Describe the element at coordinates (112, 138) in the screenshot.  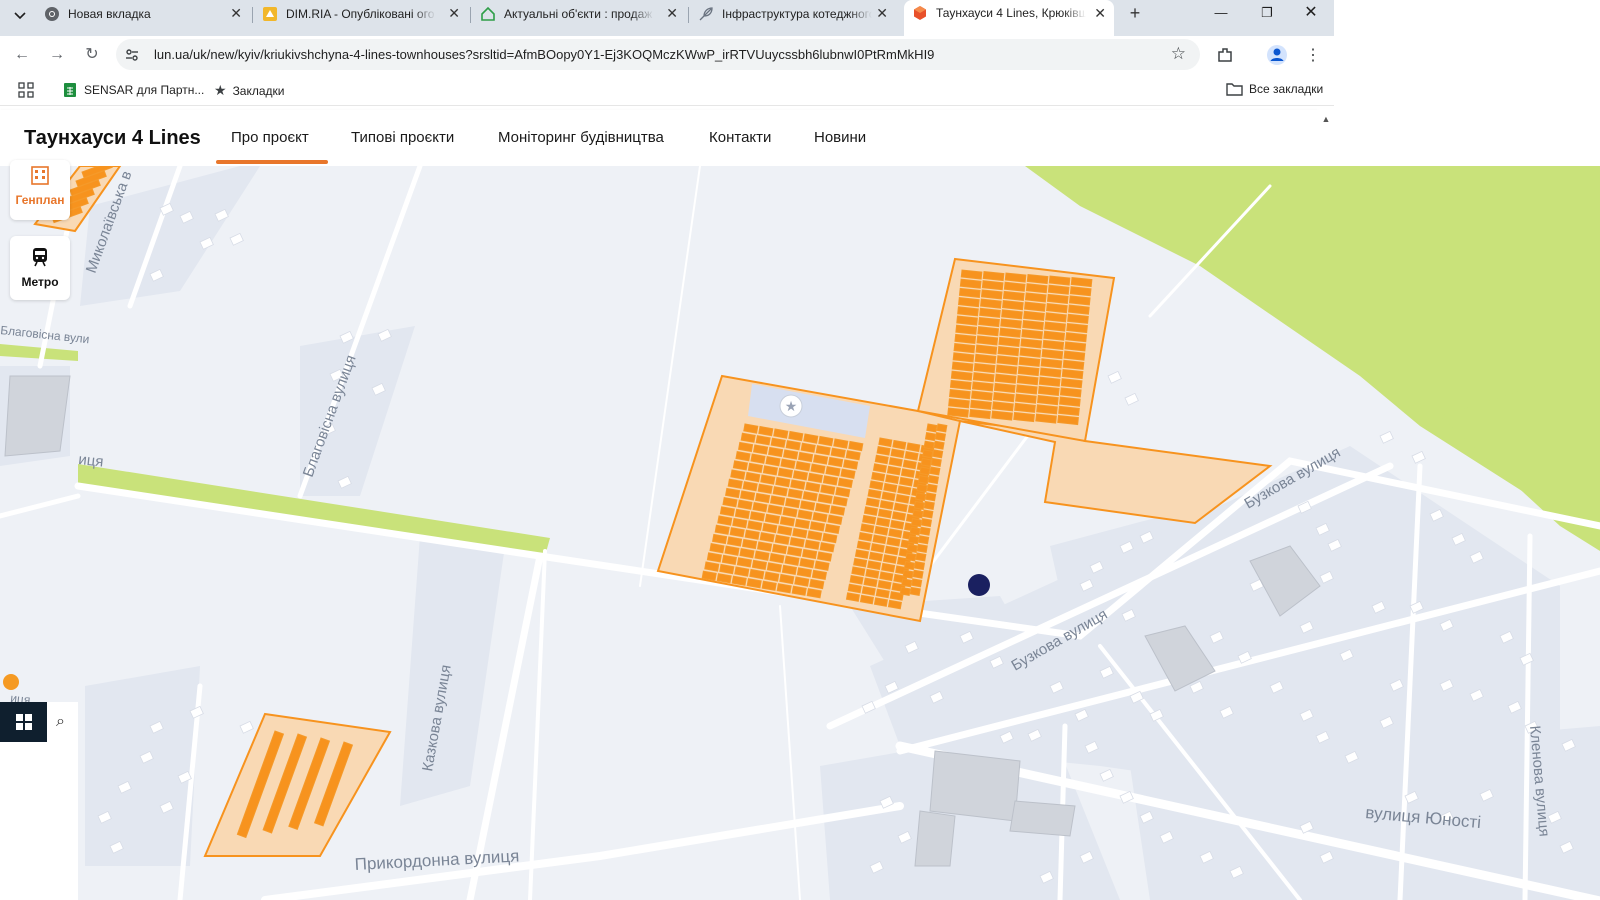
I see `project-title: Таунхауси 4 Lines` at that location.